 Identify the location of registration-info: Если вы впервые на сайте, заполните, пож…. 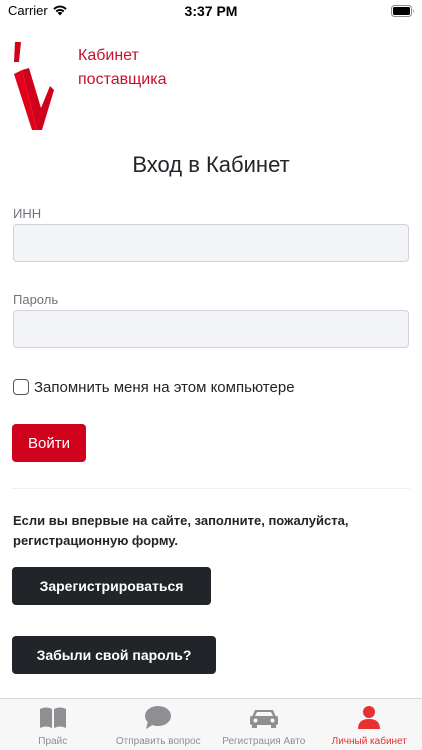
(181, 530).